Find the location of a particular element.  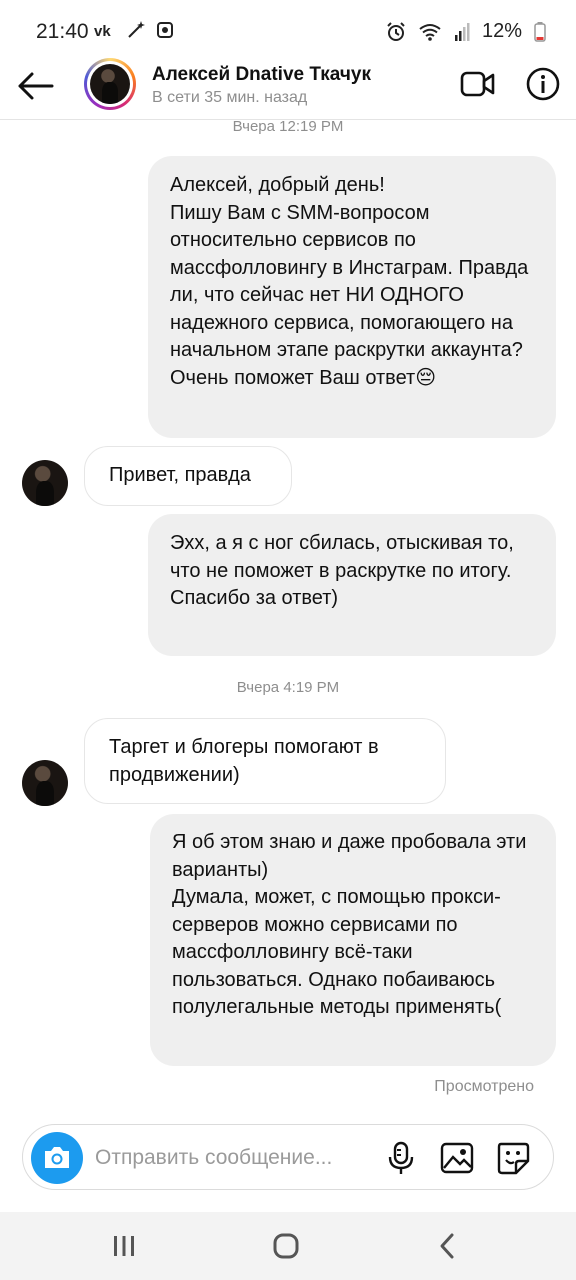

camera-icon is located at coordinates (57, 1157).